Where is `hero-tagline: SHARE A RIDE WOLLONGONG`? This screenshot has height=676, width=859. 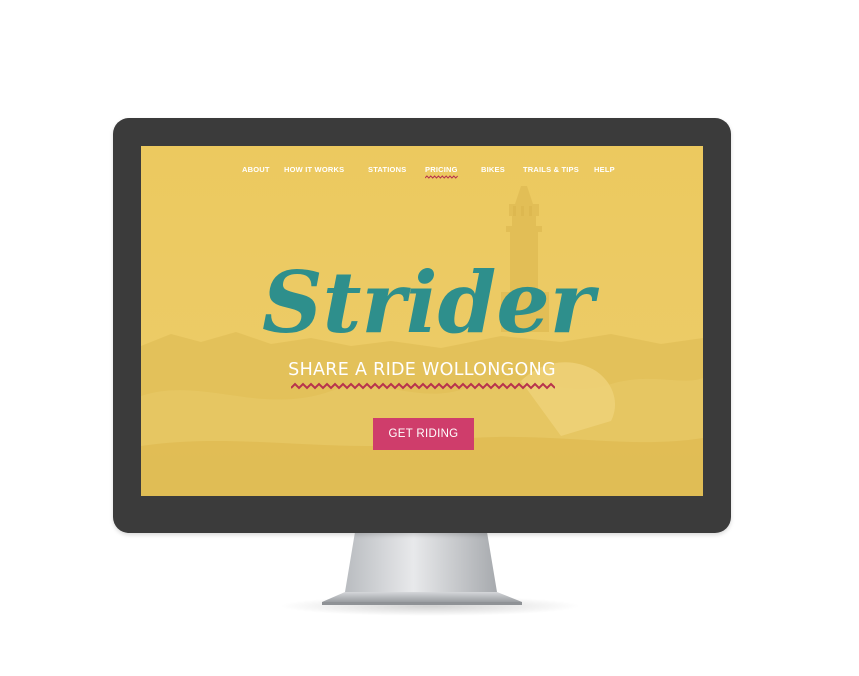 hero-tagline: SHARE A RIDE WOLLONGONG is located at coordinates (422, 370).